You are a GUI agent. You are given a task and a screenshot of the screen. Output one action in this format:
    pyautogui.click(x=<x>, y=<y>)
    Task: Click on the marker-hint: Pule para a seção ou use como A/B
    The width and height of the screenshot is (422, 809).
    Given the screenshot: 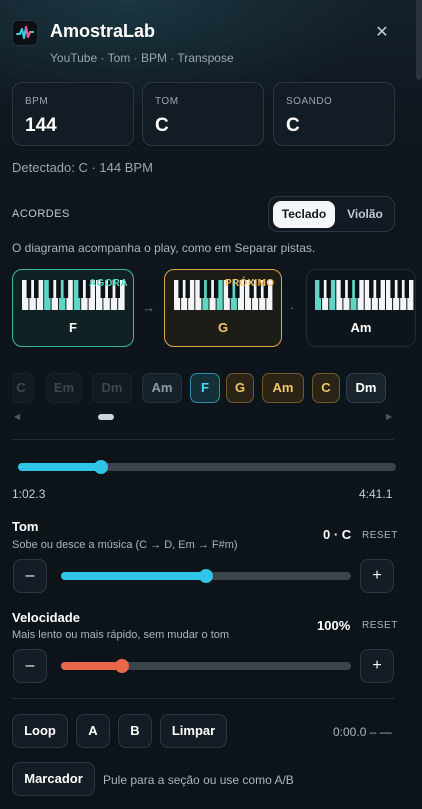 What is the action you would take?
    pyautogui.click(x=198, y=780)
    